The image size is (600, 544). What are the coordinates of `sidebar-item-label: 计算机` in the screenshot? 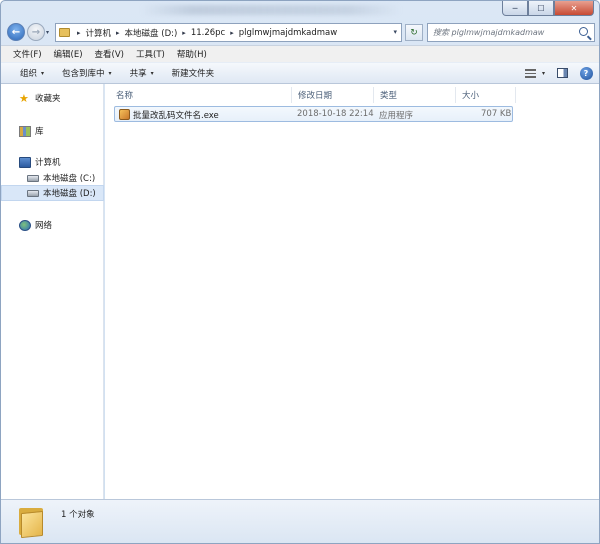 It's located at (48, 163).